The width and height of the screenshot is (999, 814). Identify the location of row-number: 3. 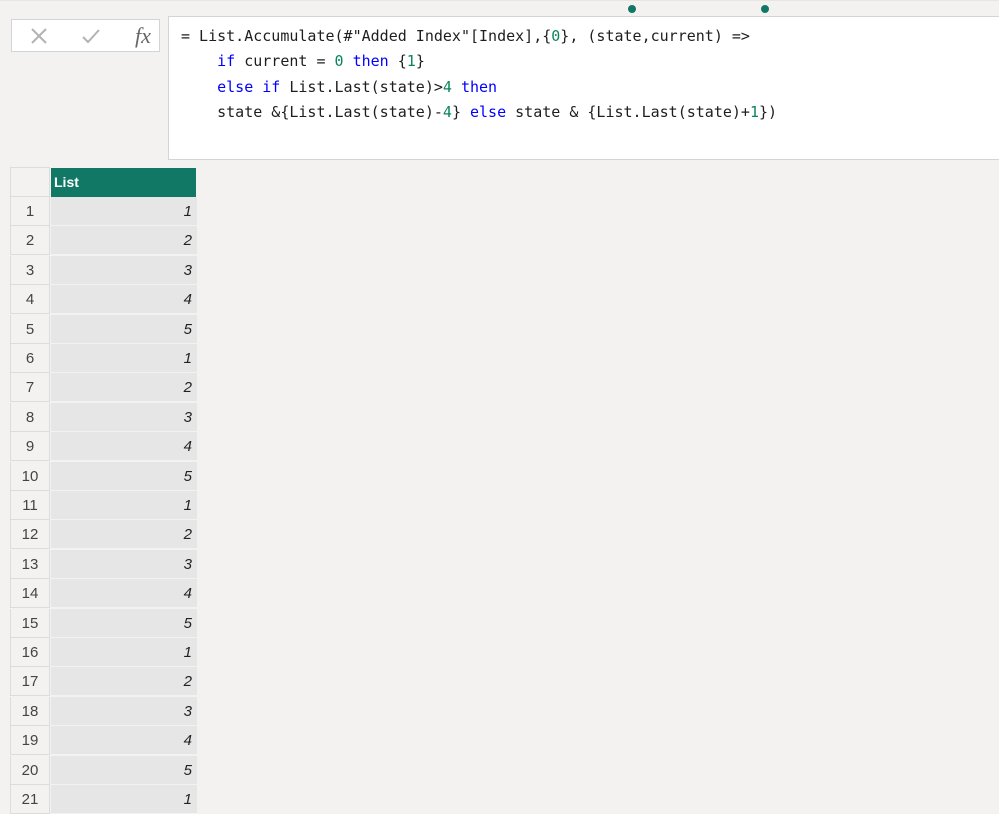
(30, 270).